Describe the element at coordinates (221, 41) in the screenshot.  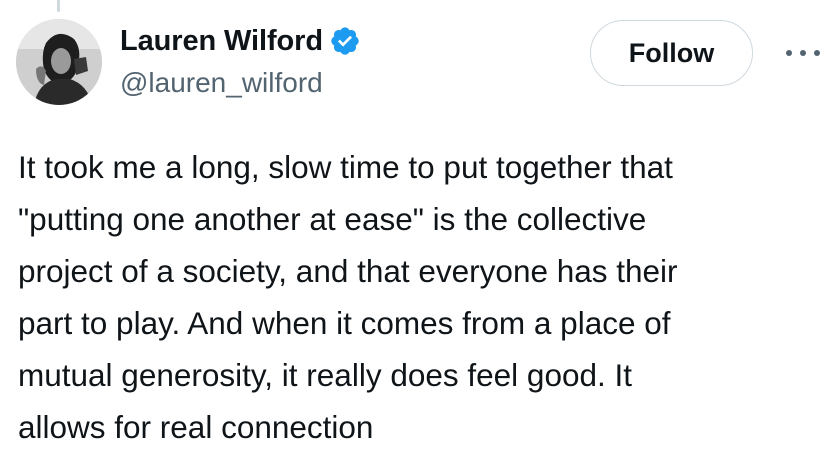
I see `author-display-name: Lauren Wilford` at that location.